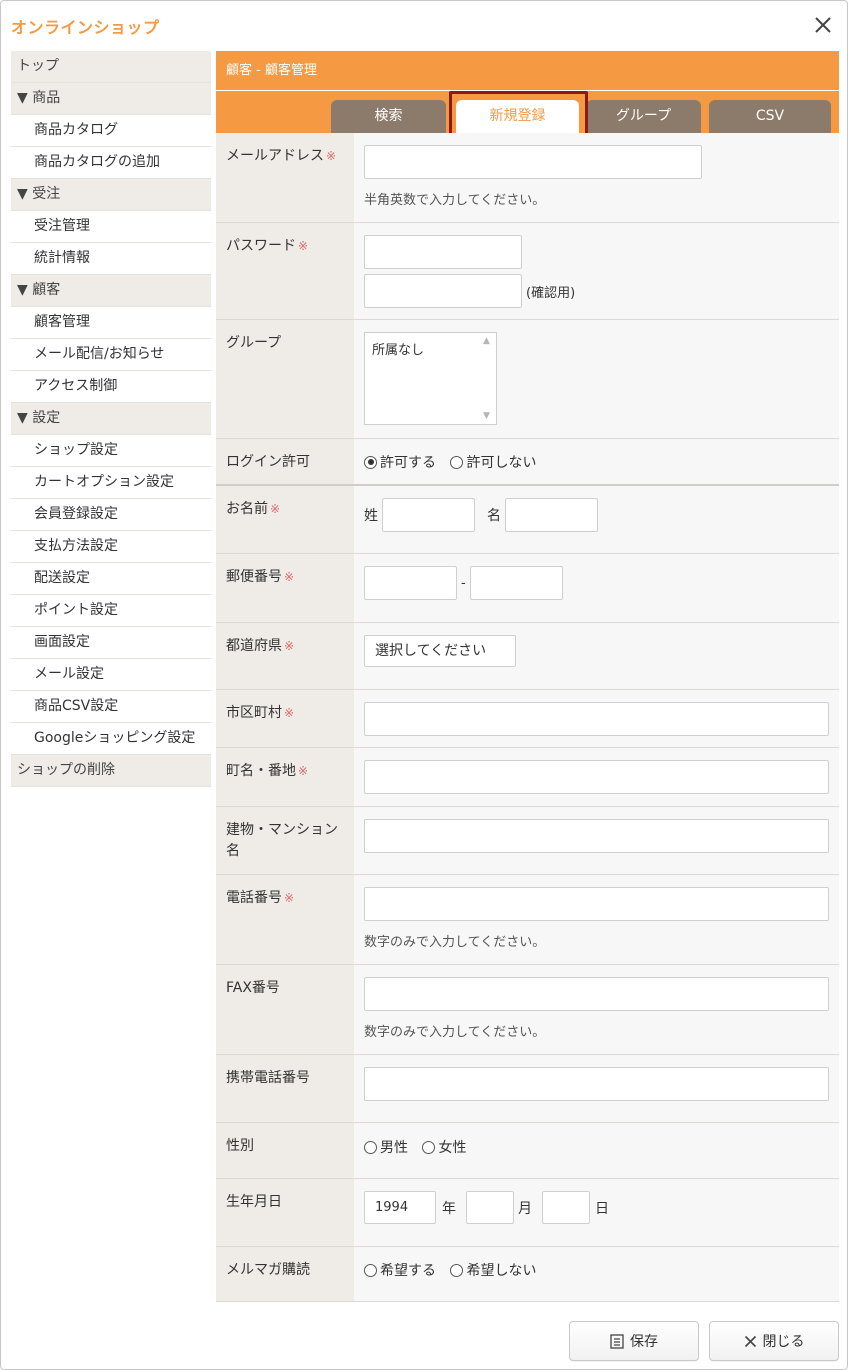 The width and height of the screenshot is (848, 1370). I want to click on scroll-down-icon: ▼, so click(488, 416).